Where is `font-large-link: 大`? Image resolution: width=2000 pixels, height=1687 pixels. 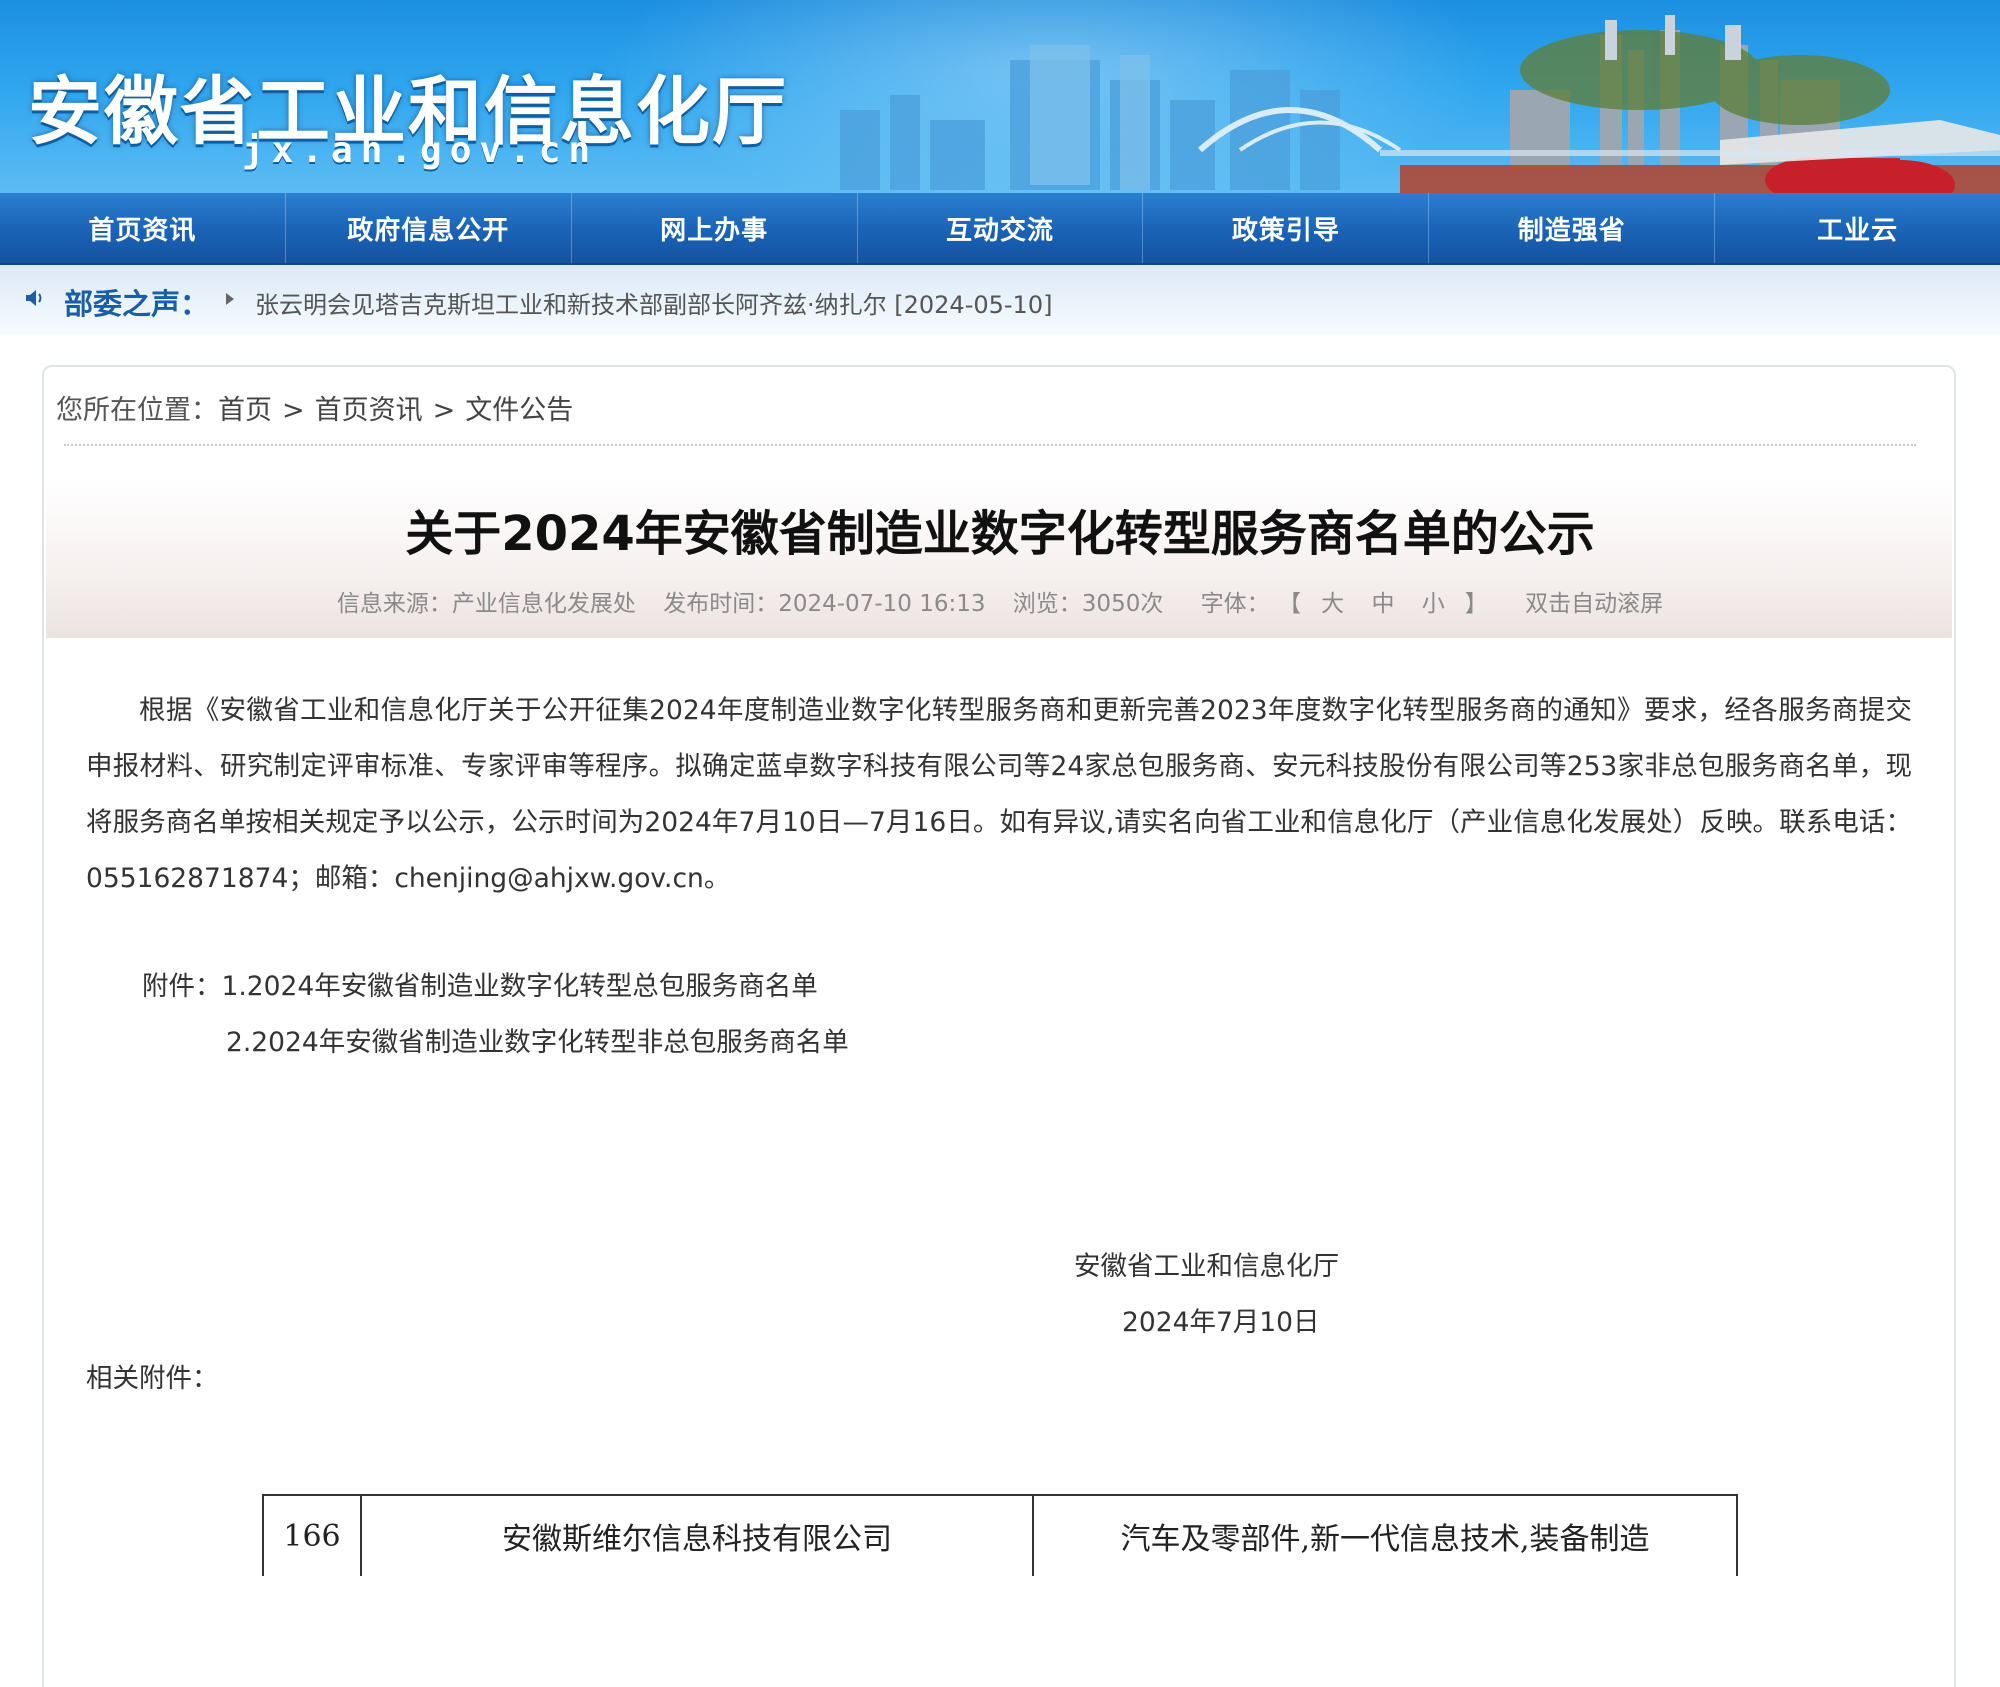
font-large-link: 大 is located at coordinates (1332, 604).